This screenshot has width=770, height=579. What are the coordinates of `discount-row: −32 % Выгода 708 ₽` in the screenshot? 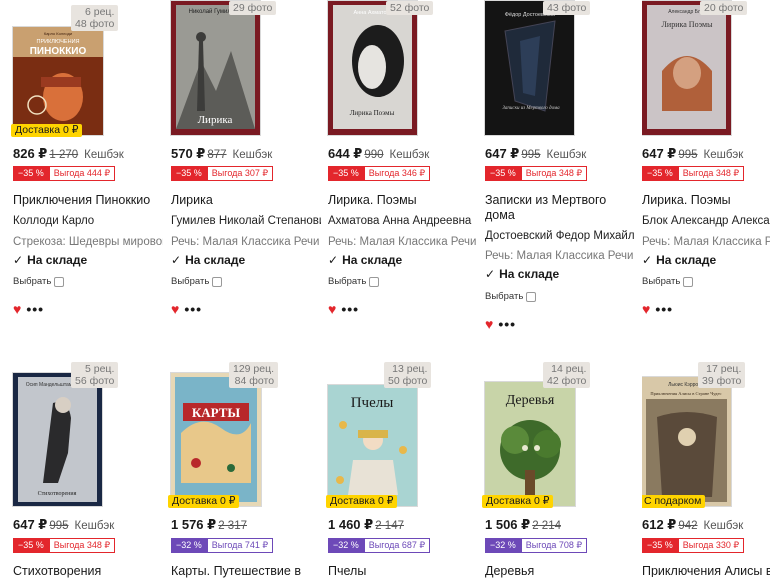 It's located at (536, 545).